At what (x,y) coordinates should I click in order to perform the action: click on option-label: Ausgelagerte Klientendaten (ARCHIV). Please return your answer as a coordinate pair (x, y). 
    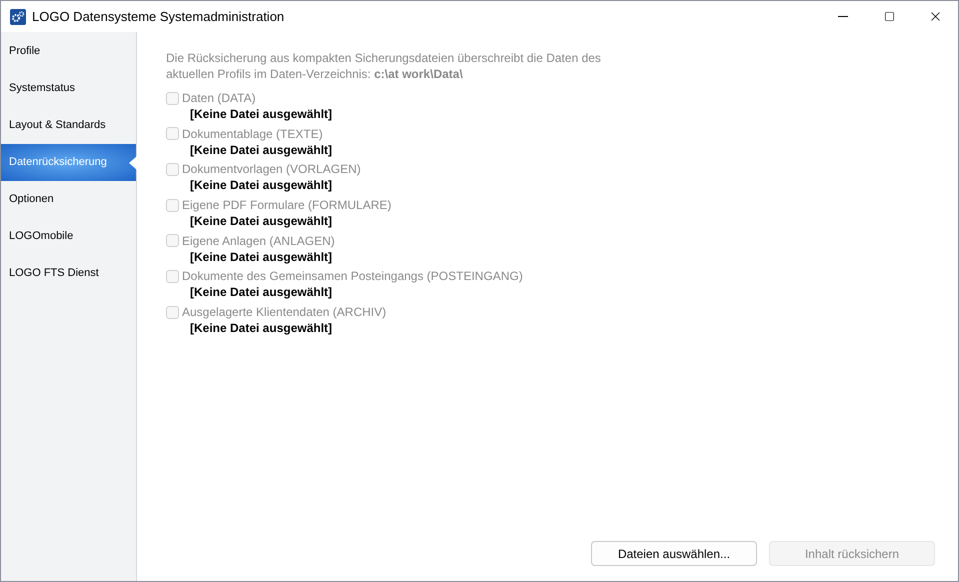
    Looking at the image, I should click on (284, 312).